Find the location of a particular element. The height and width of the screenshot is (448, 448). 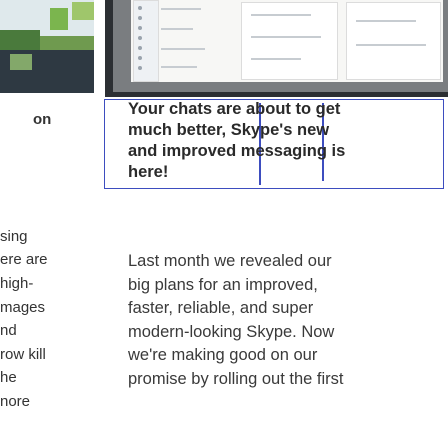

summary-line: faster, reliable, and super is located at coordinates (221, 308).